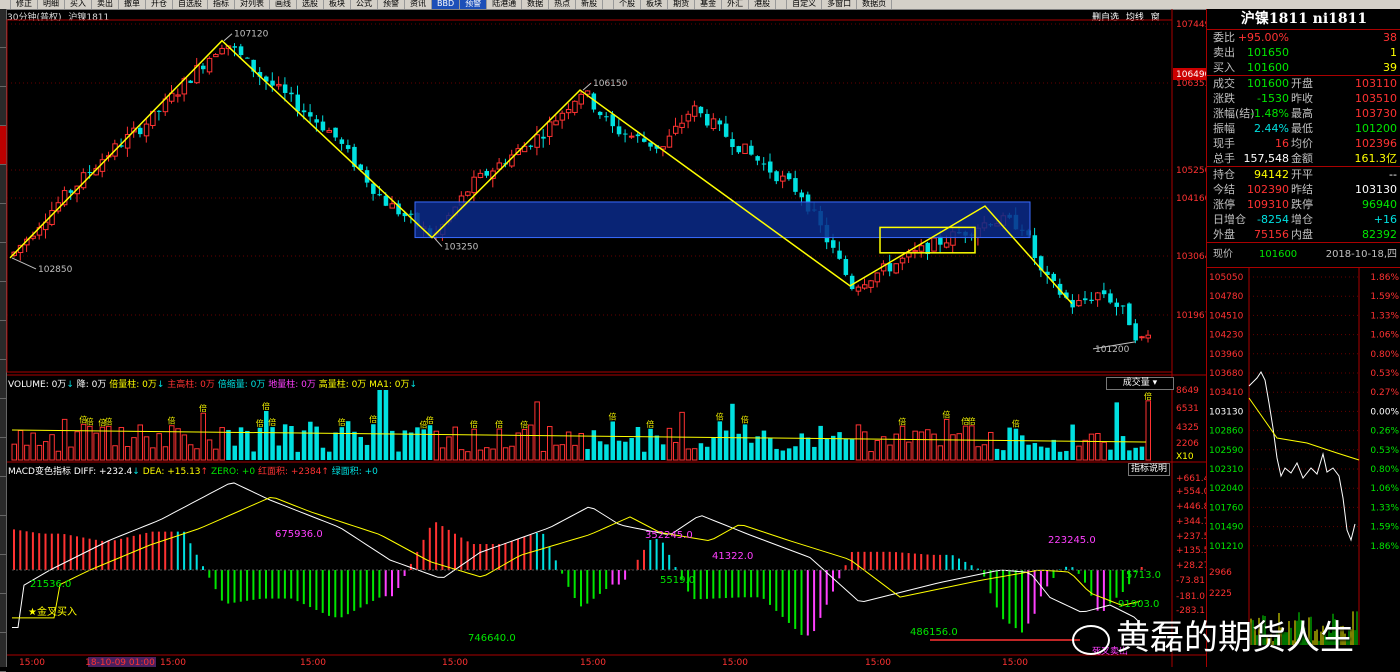 The height and width of the screenshot is (672, 1400). Describe the element at coordinates (1191, 84) in the screenshot. I see `price-axis-label: 106353` at that location.